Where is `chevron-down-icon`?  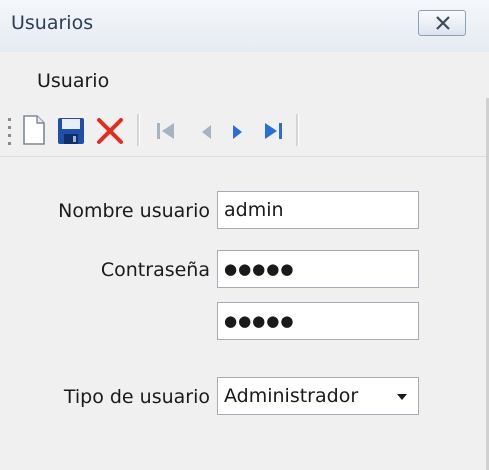
chevron-down-icon is located at coordinates (402, 397).